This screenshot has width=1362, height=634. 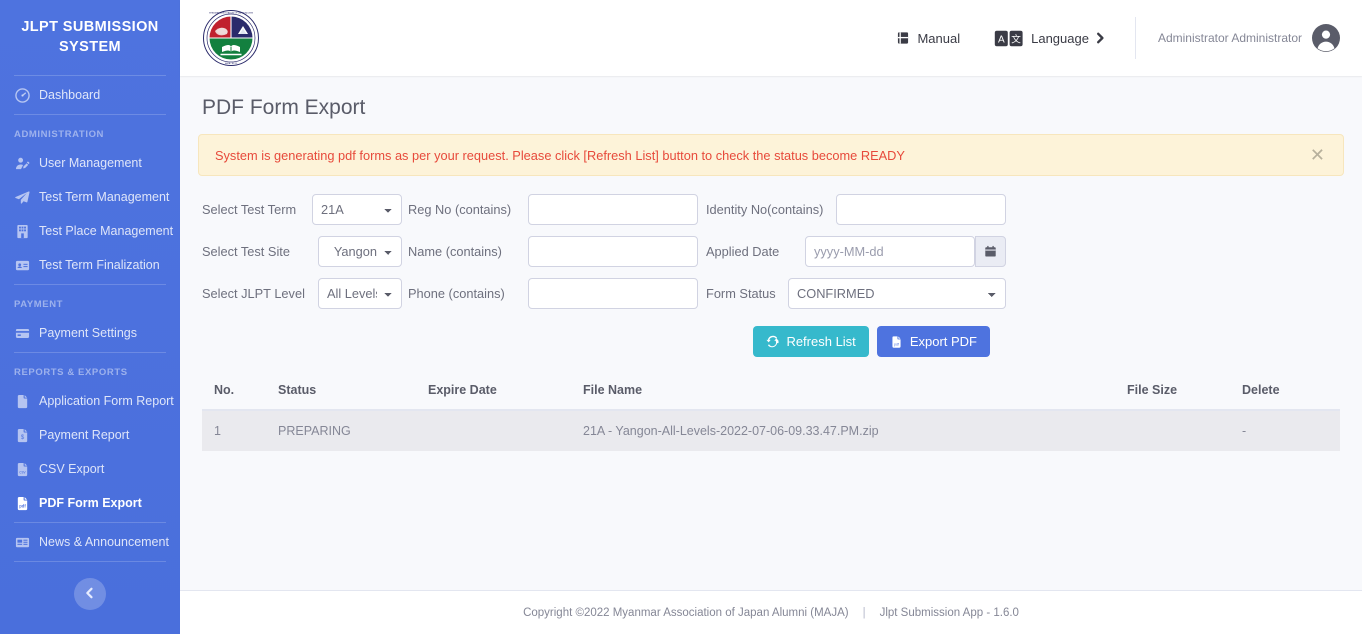 What do you see at coordinates (1172, 392) in the screenshot?
I see `column-header-file-size: File Size` at bounding box center [1172, 392].